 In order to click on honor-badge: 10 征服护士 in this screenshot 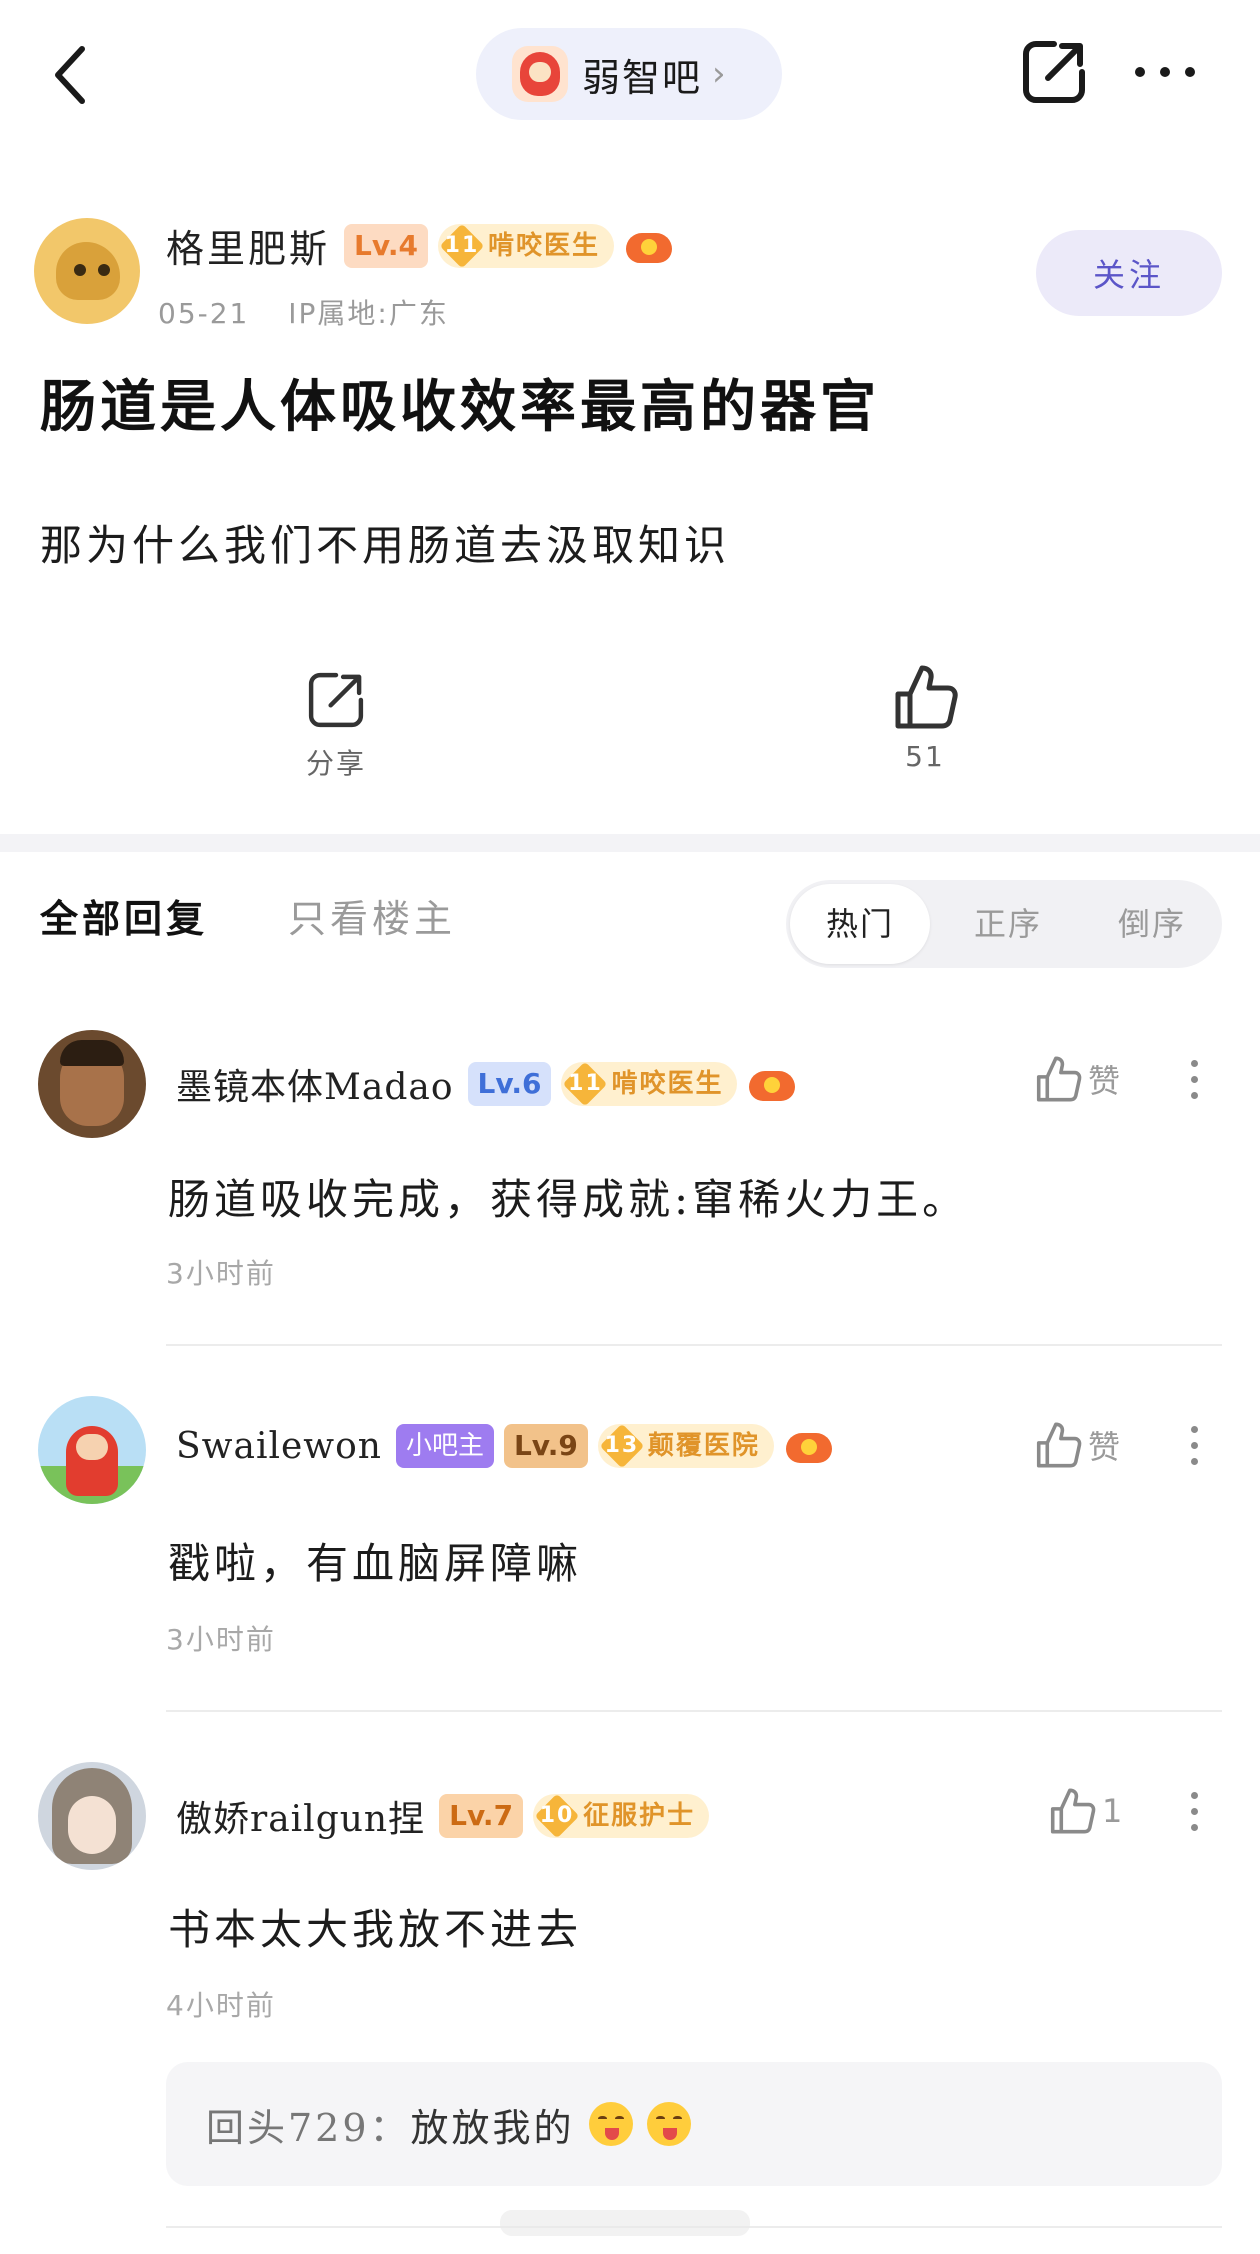, I will do `click(621, 1816)`.